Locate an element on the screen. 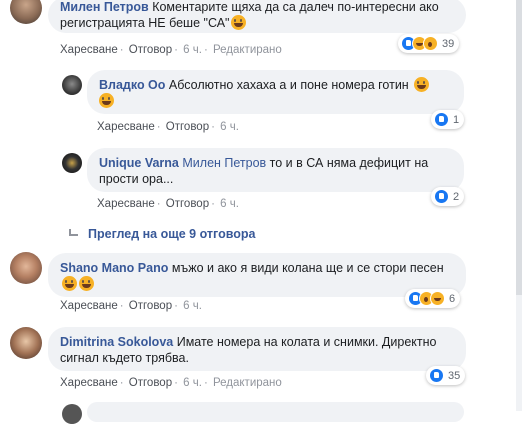  scrollbar is located at coordinates (519, 205).